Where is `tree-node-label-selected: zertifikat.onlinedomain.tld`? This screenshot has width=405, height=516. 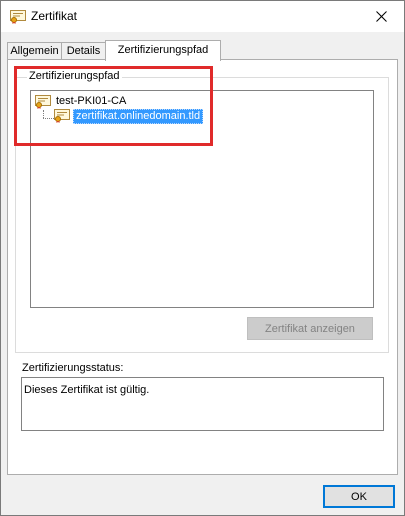
tree-node-label-selected: zertifikat.onlinedomain.tld is located at coordinates (138, 116).